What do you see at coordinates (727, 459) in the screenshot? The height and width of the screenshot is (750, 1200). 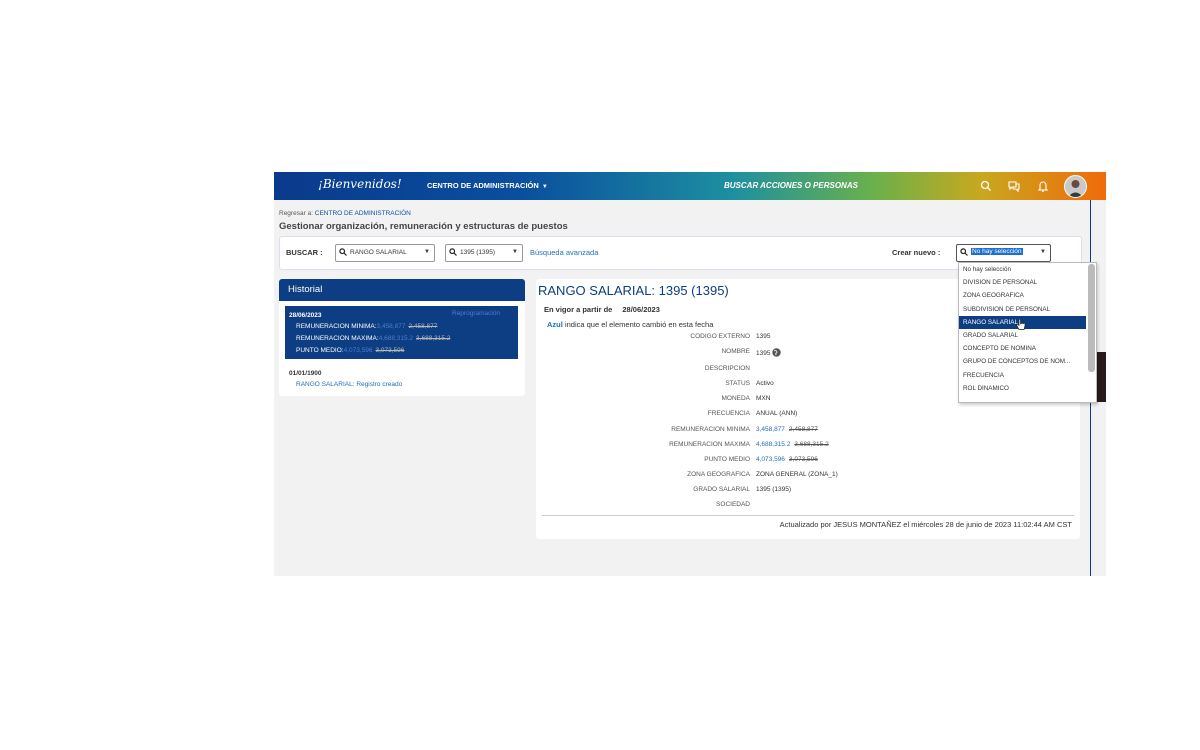 I see `field-label: PUNTO MEDIO` at bounding box center [727, 459].